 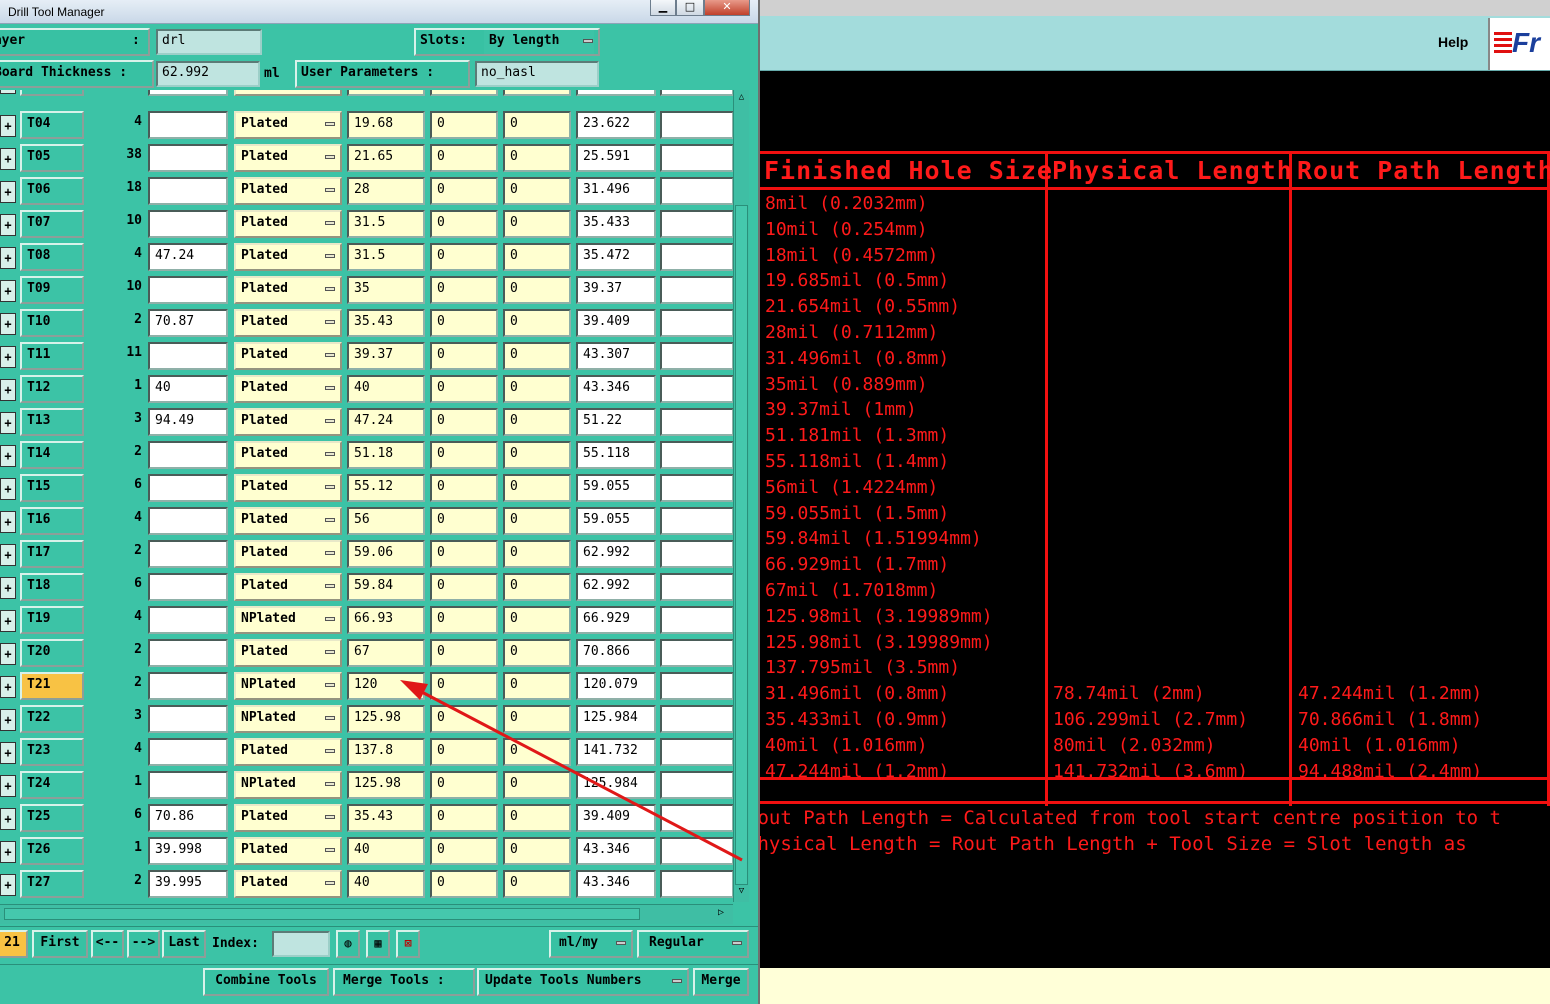 I want to click on arrow-shaft, so click(x=580, y=775).